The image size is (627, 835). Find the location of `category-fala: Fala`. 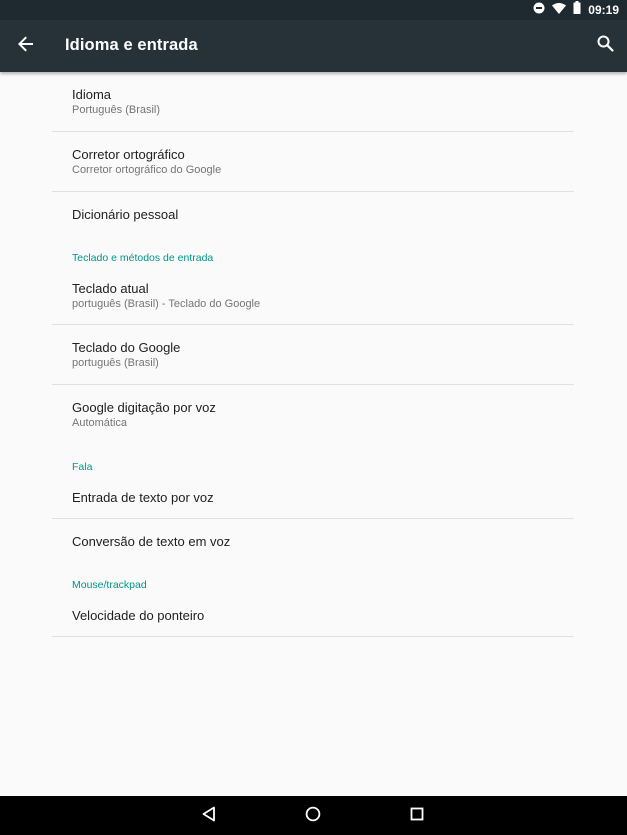

category-fala: Fala is located at coordinates (82, 467).